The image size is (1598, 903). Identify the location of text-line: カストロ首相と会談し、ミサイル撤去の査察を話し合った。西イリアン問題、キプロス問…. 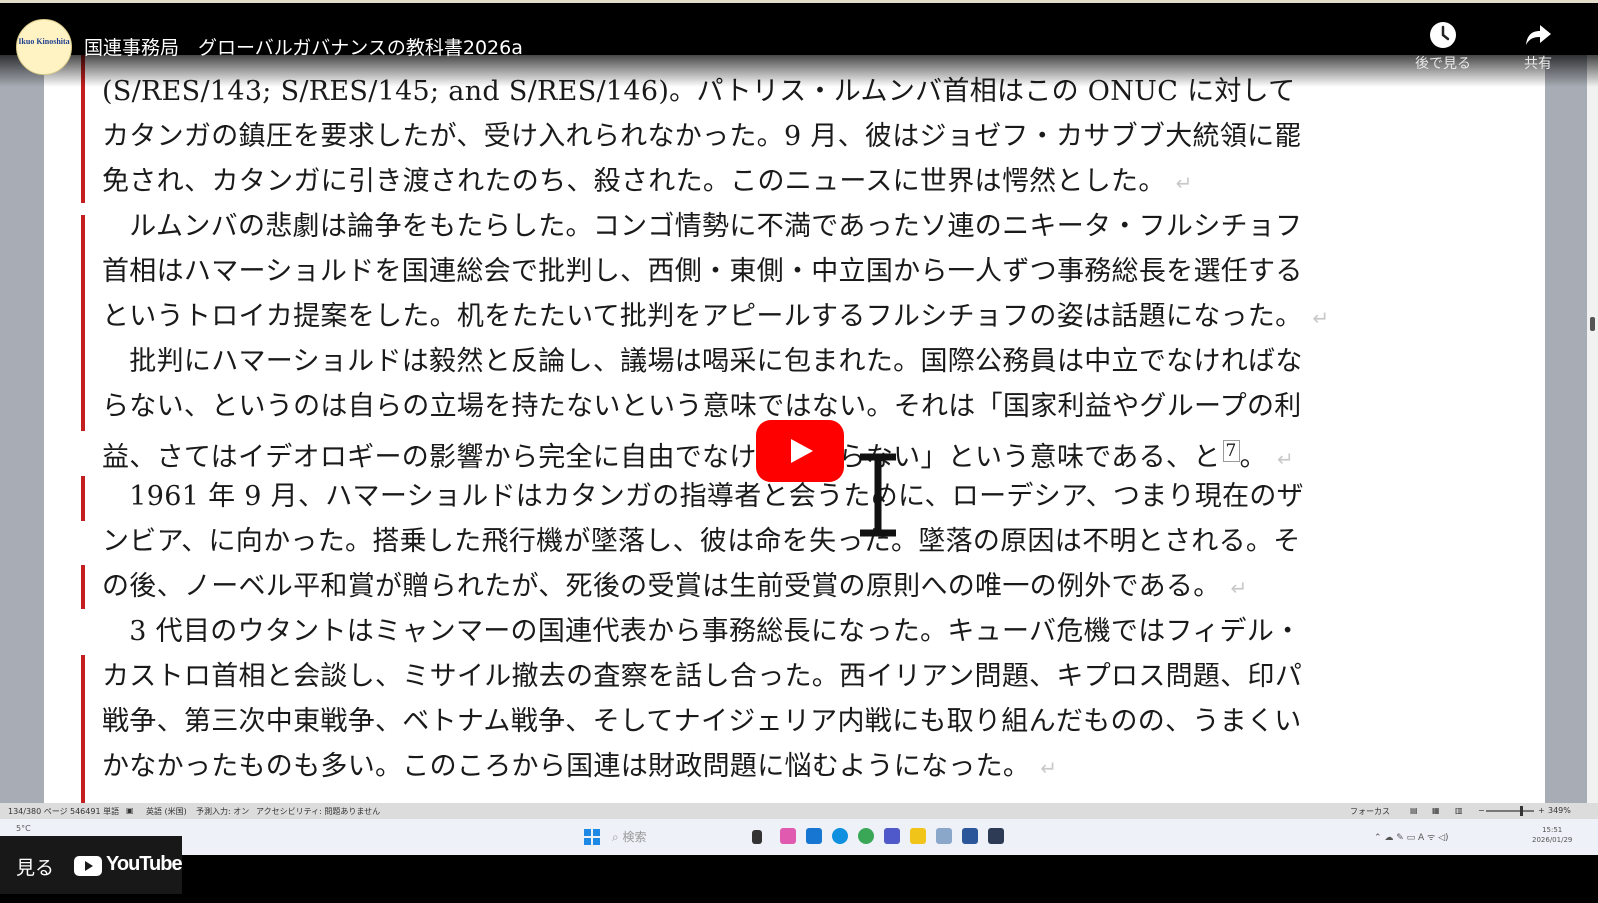
(702, 676).